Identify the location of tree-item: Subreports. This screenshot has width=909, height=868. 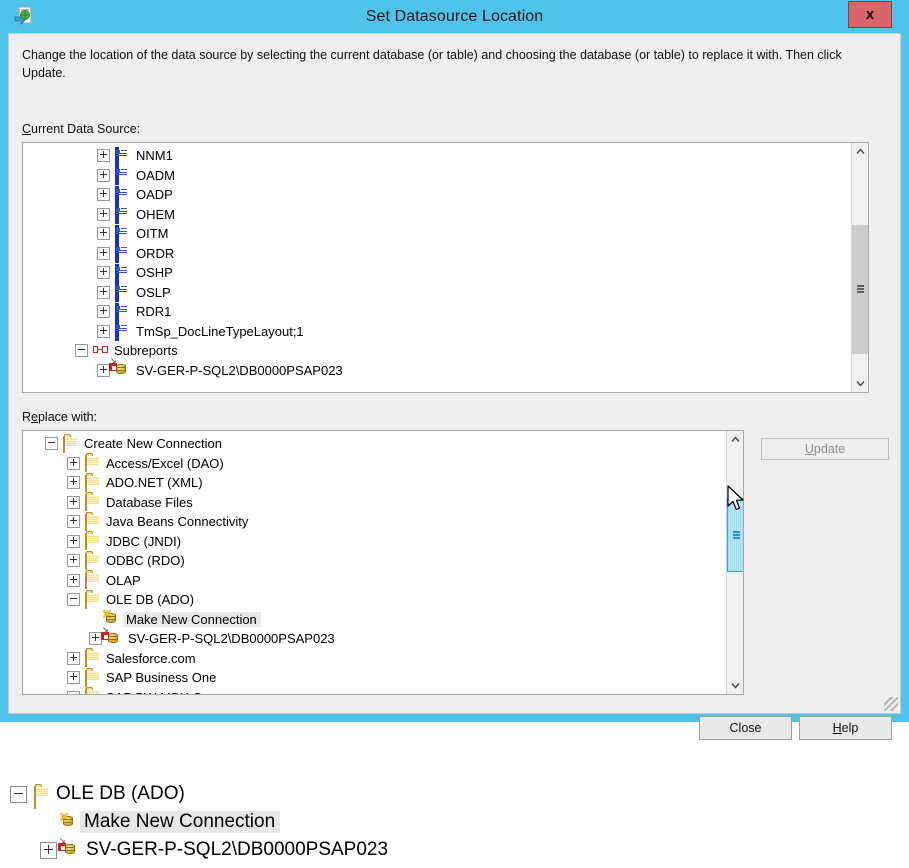
(445, 351).